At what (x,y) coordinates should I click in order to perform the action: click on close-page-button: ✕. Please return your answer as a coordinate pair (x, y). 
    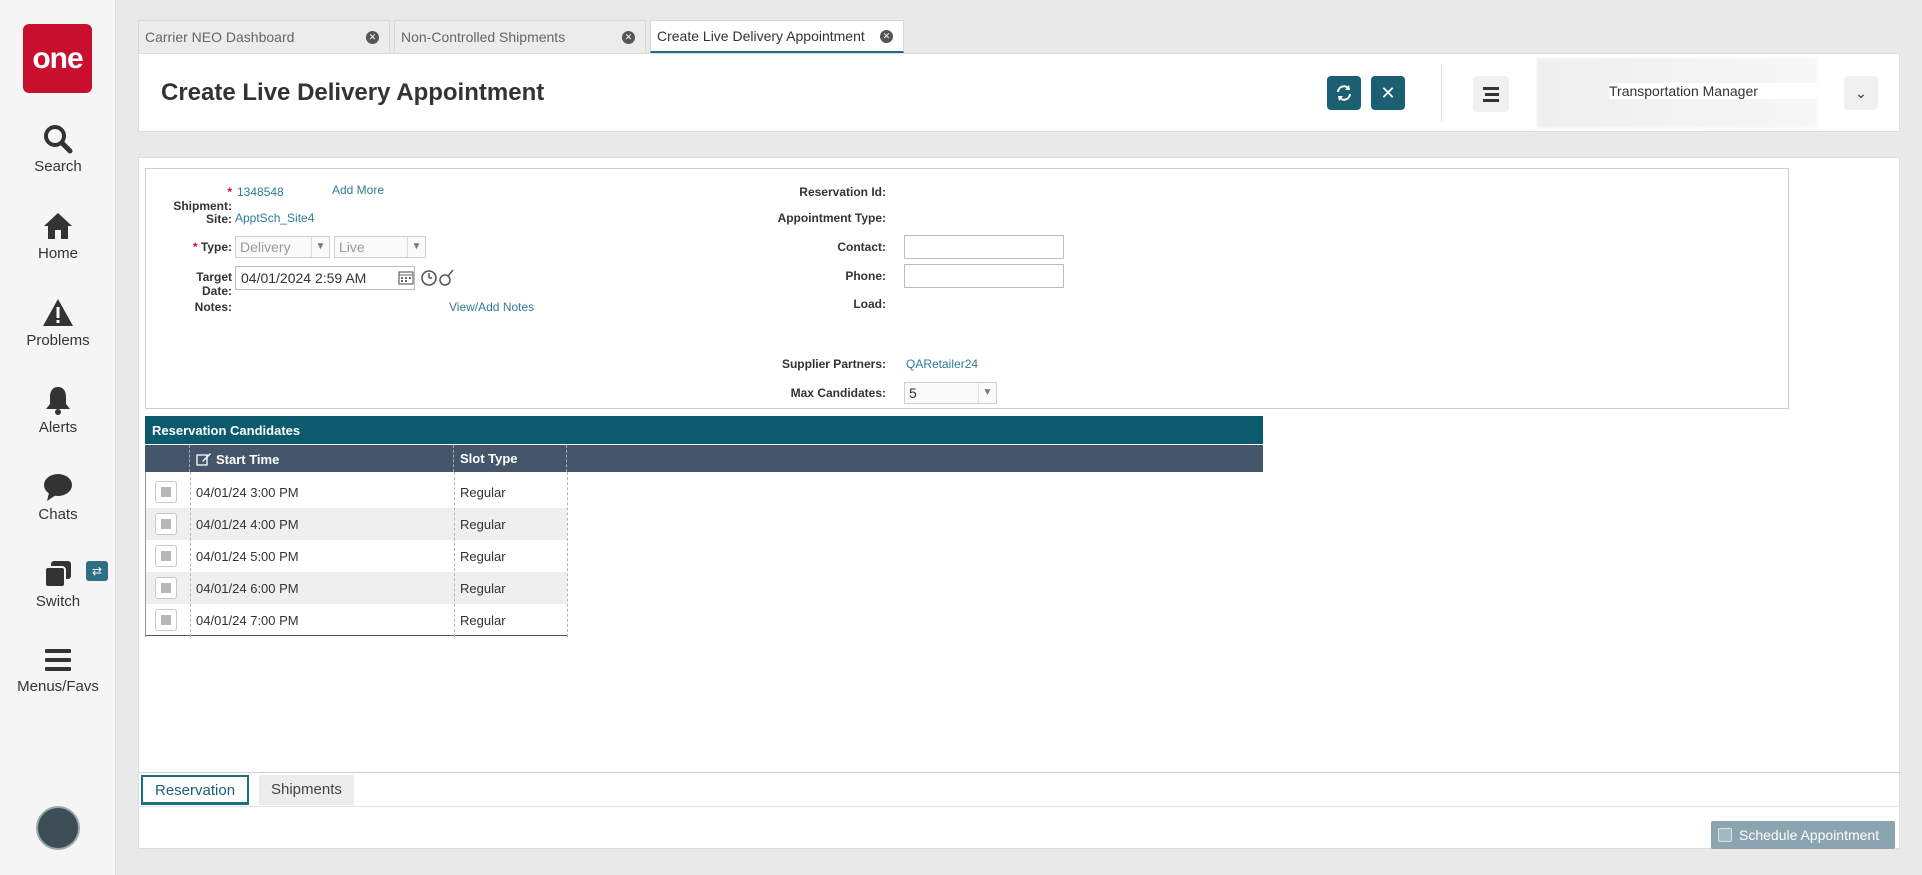
    Looking at the image, I should click on (1388, 93).